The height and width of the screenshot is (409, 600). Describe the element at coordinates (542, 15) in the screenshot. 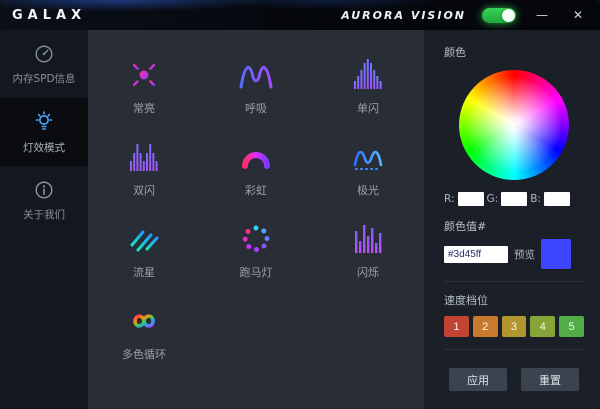

I see `minimize-button: —` at that location.